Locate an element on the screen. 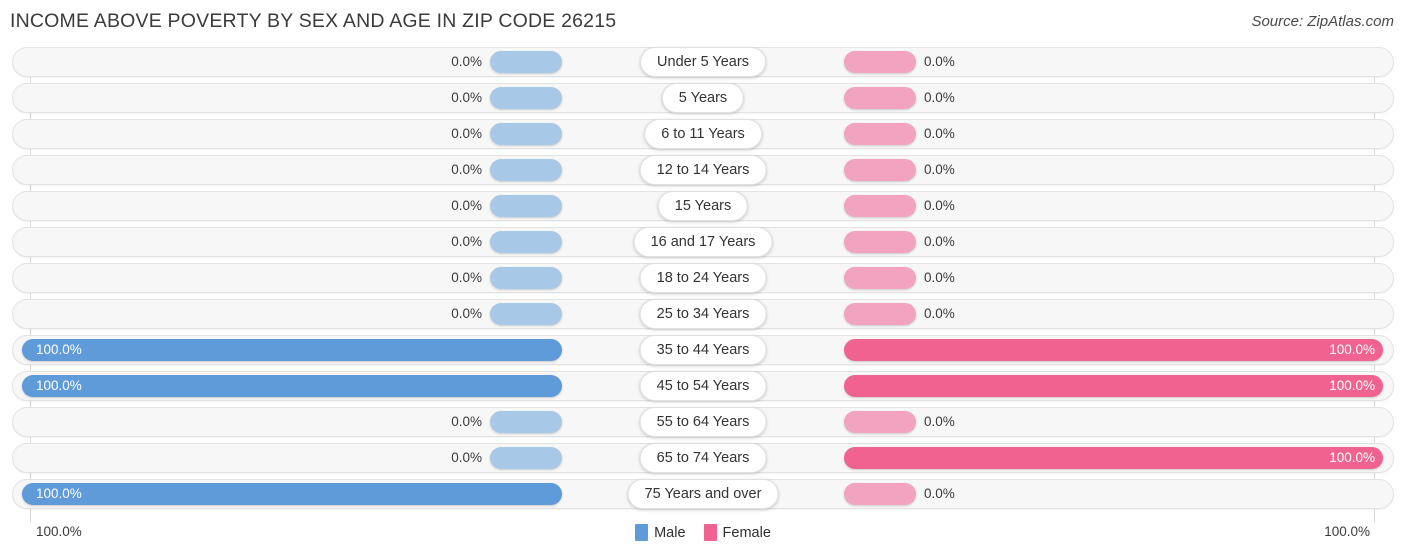 The image size is (1406, 559). category-label: 25 to 34 Years is located at coordinates (703, 314).